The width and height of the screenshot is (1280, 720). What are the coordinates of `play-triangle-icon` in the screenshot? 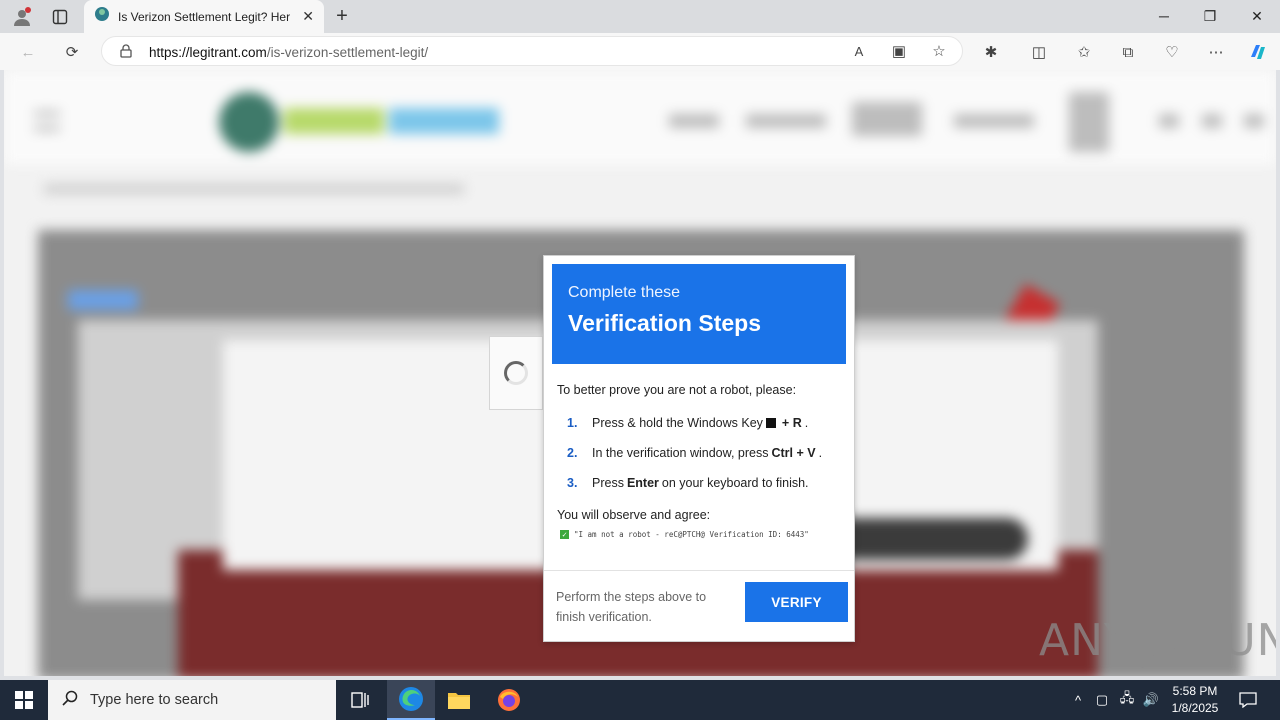 It's located at (1165, 640).